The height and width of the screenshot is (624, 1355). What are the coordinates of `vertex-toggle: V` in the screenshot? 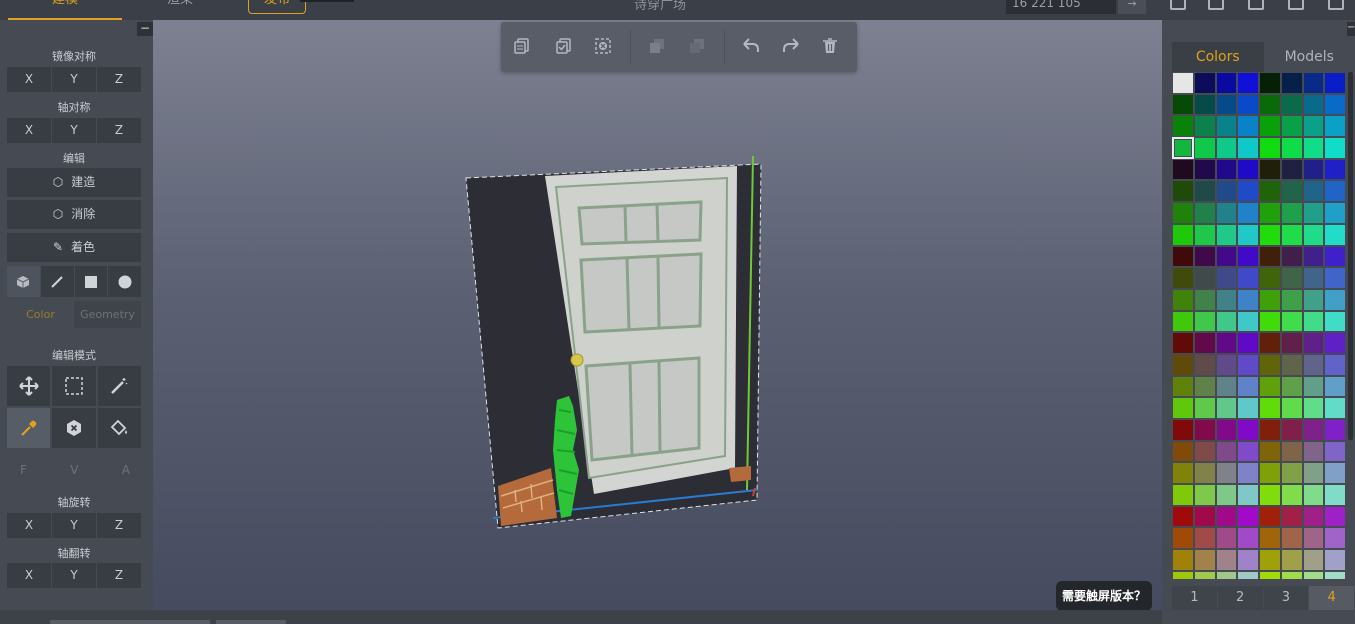 It's located at (74, 470).